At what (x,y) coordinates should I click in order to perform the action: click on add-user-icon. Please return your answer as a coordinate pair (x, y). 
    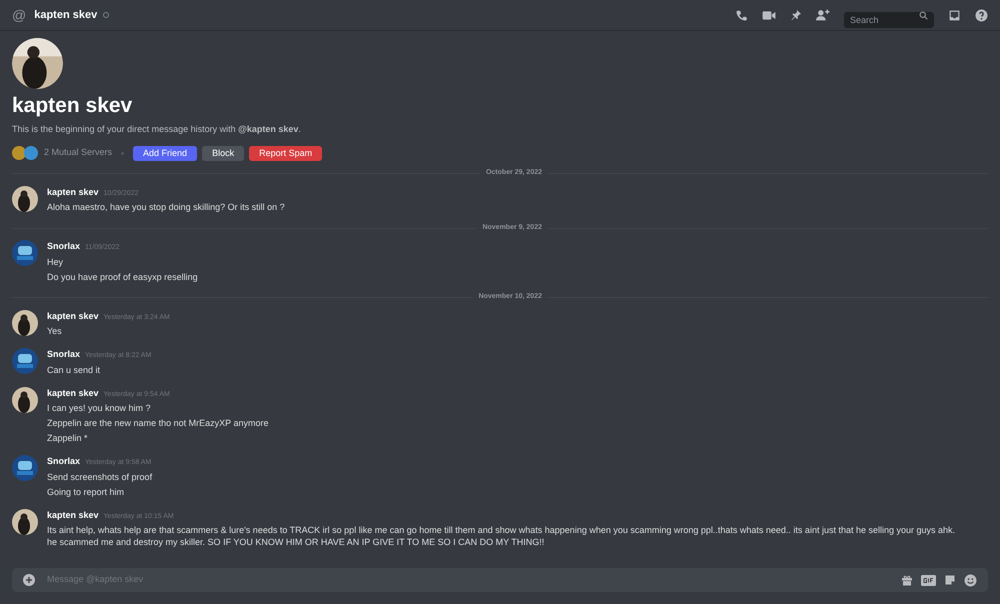
    Looking at the image, I should click on (823, 15).